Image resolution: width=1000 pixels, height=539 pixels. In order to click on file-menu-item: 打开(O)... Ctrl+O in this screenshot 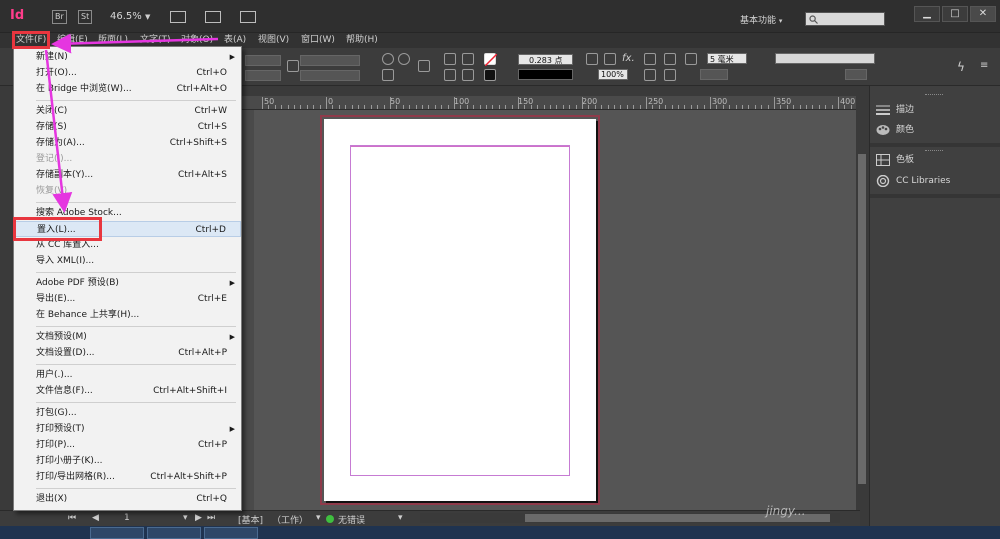, I will do `click(127, 73)`.